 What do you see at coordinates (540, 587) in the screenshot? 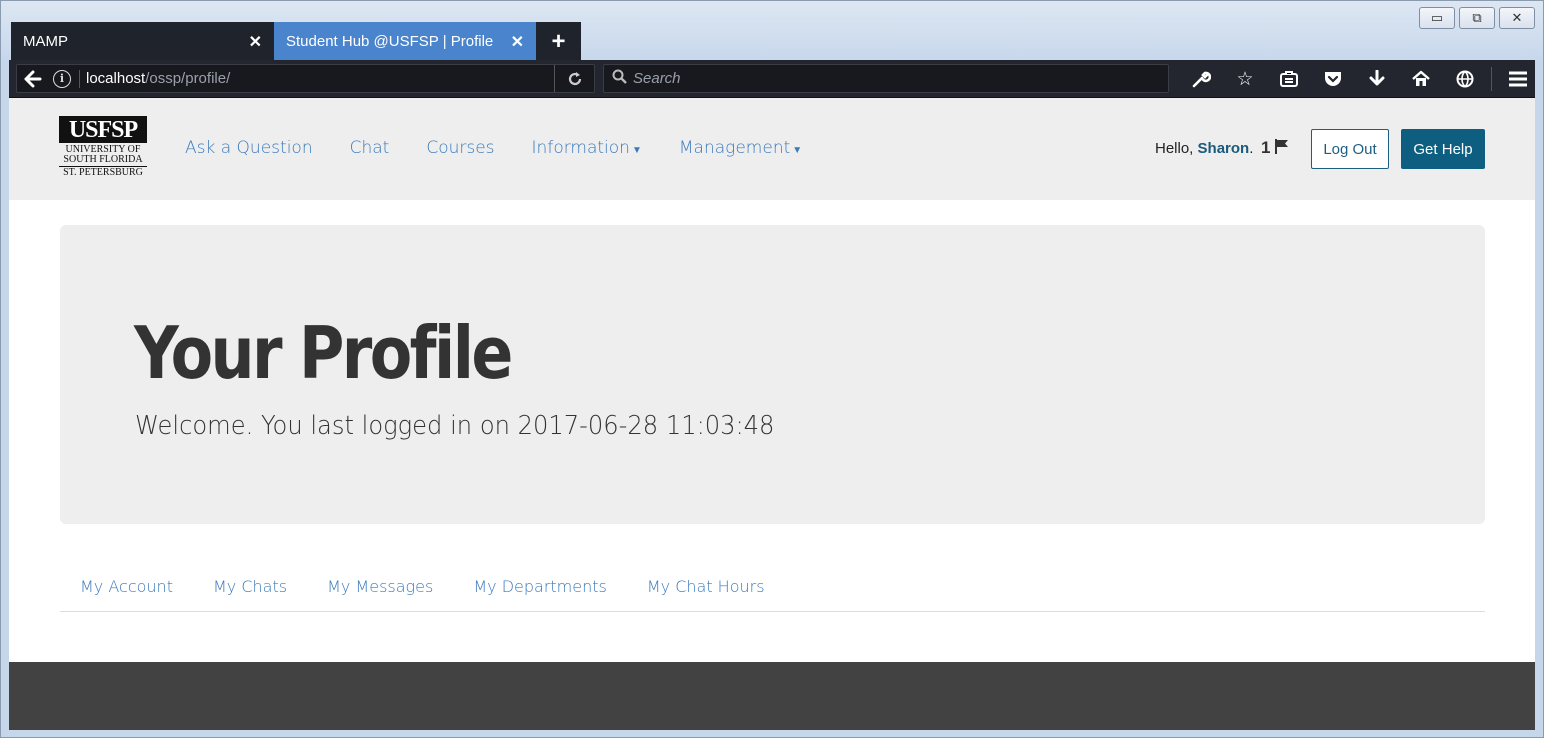
I see `tab-my-departments: My Departments` at bounding box center [540, 587].